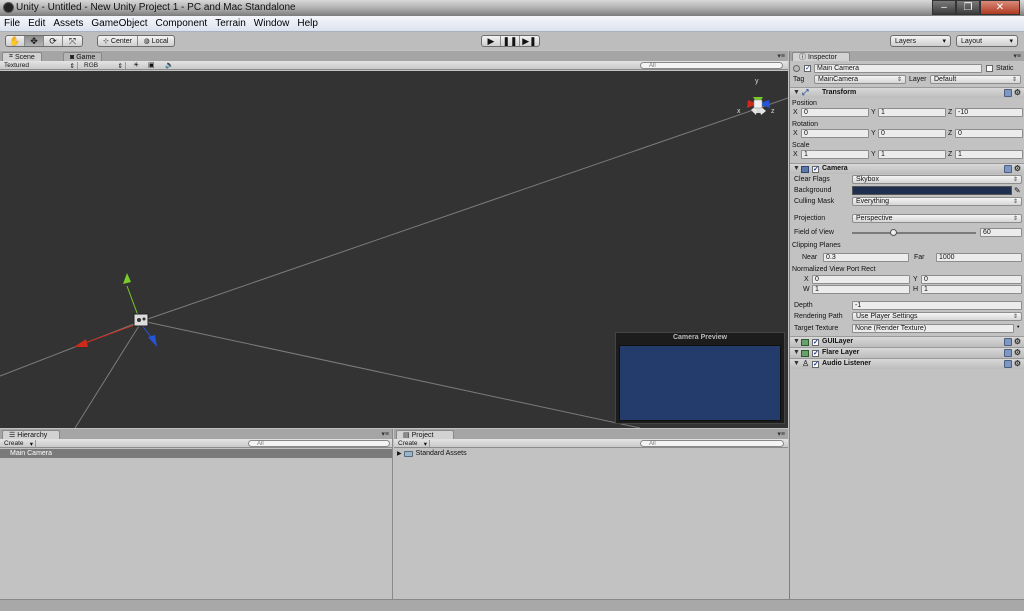 The width and height of the screenshot is (1024, 611). What do you see at coordinates (81, 343) in the screenshot?
I see `gizmo-x-handle` at bounding box center [81, 343].